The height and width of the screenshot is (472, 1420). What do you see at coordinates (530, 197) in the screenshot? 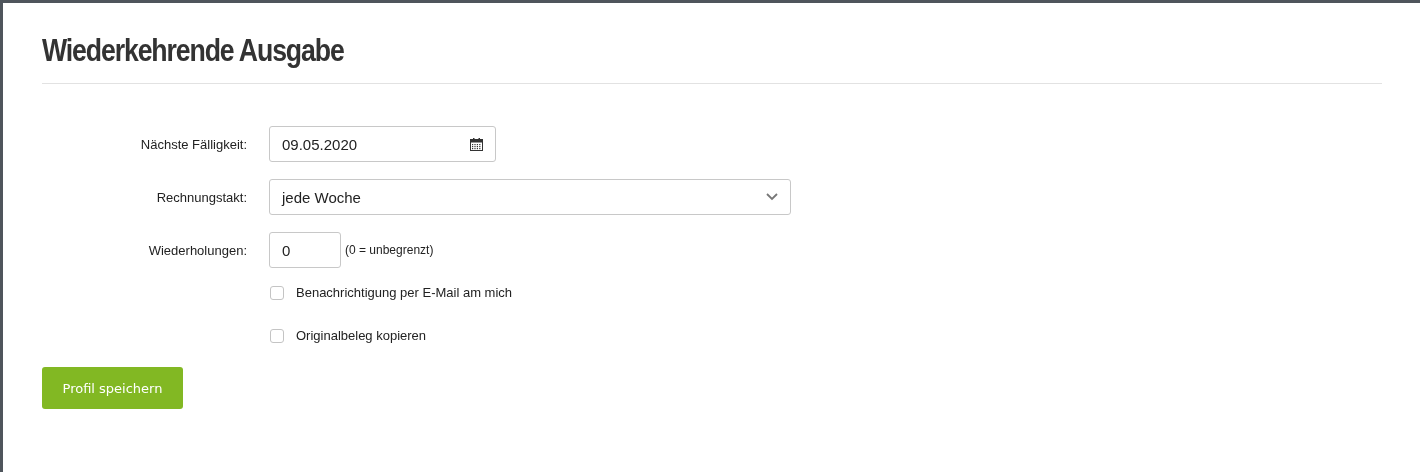
I see `frequency-dropdown: jede Woche` at bounding box center [530, 197].